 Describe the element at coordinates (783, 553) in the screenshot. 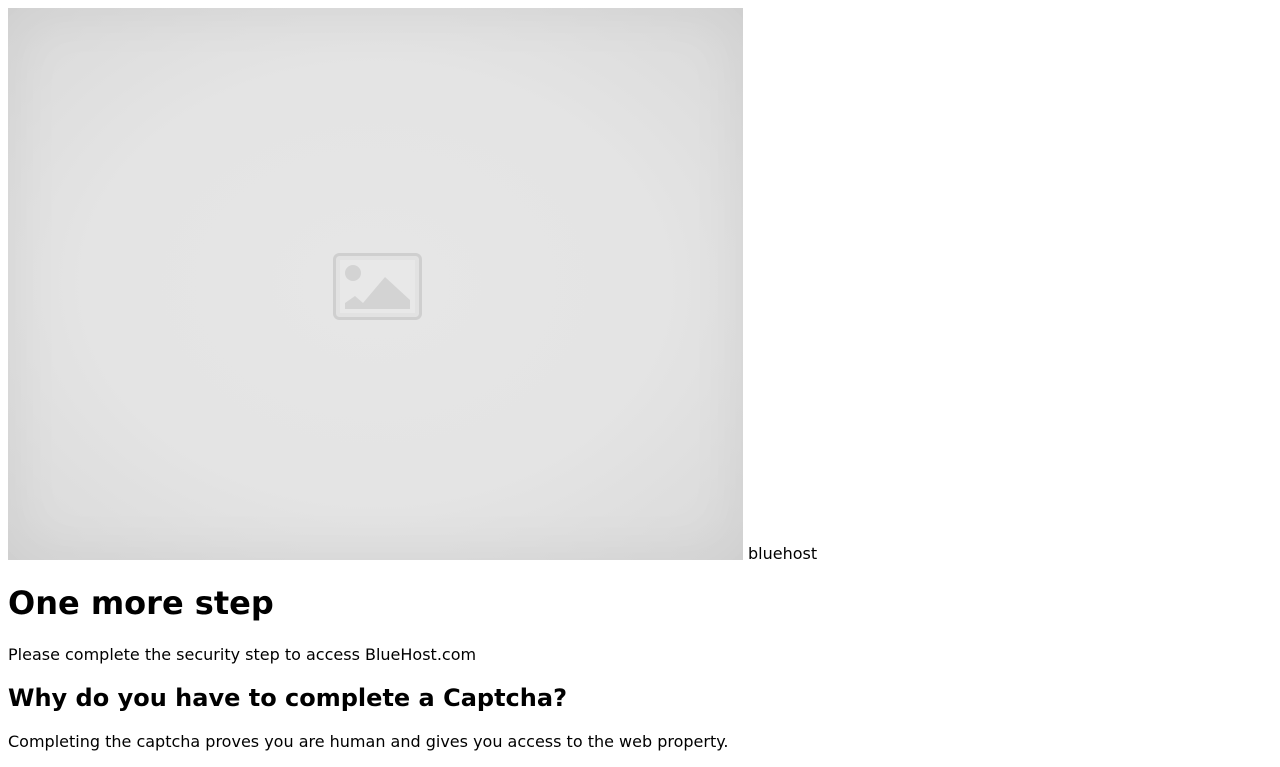

I see `brand-alt-text: bluehost` at that location.